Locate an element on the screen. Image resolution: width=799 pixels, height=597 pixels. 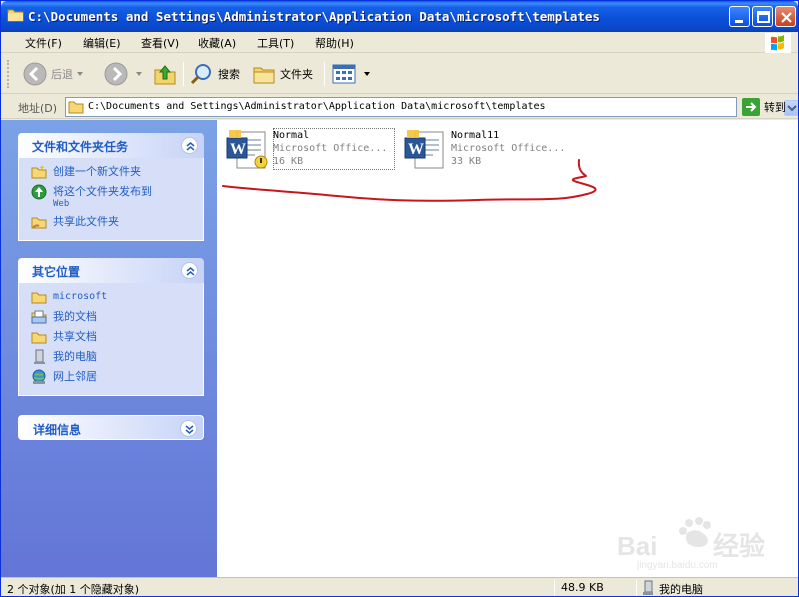
places-panel: 其它位置 microsoft 我的文档 共享文档 我的电脑 网上邻居 is located at coordinates (111, 327).